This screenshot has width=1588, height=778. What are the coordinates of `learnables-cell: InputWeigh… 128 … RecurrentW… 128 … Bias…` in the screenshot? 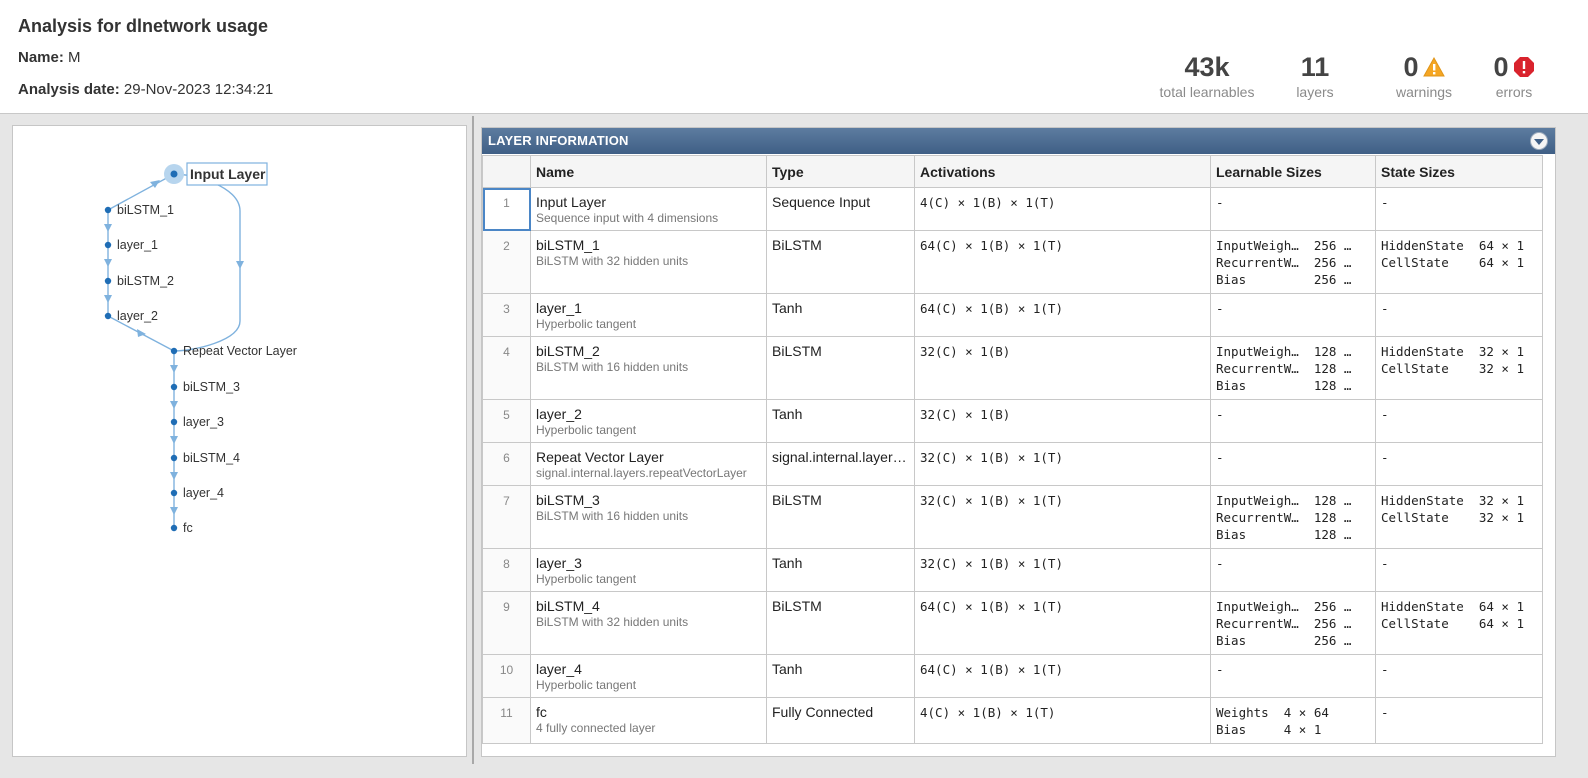 It's located at (1293, 517).